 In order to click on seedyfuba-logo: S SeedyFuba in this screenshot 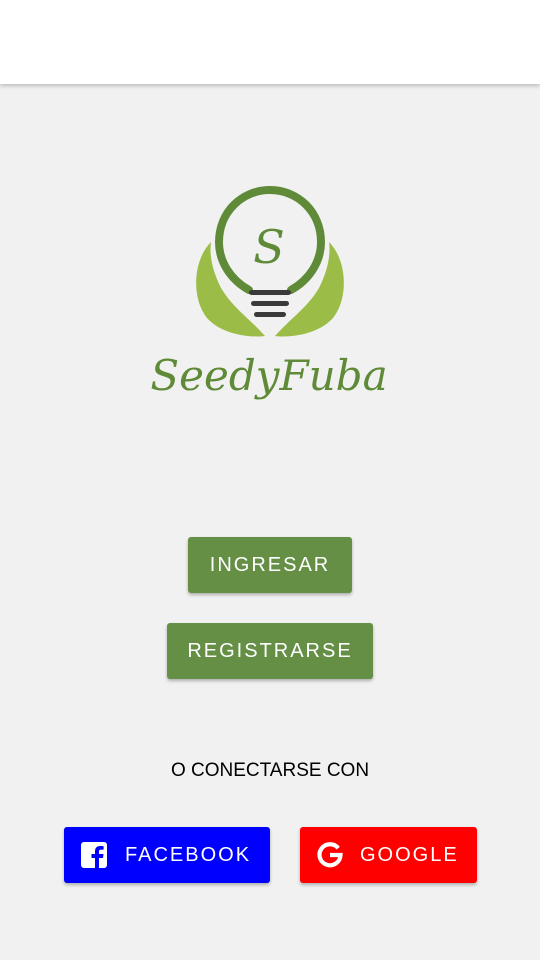, I will do `click(269, 292)`.